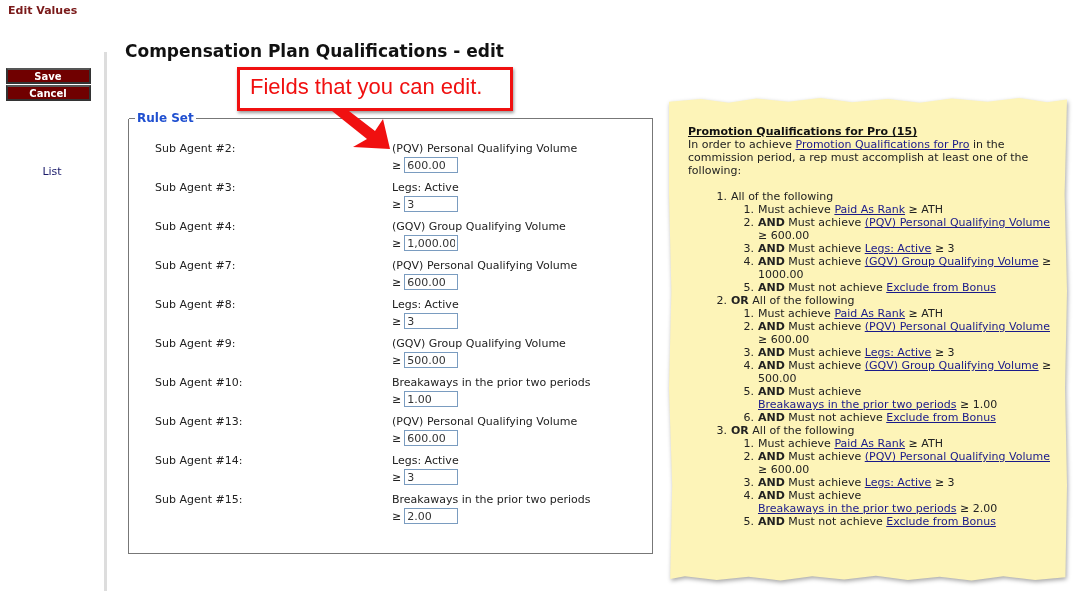 The width and height of the screenshot is (1077, 591). Describe the element at coordinates (199, 461) in the screenshot. I see `rule-label: Sub Agent #14:` at that location.